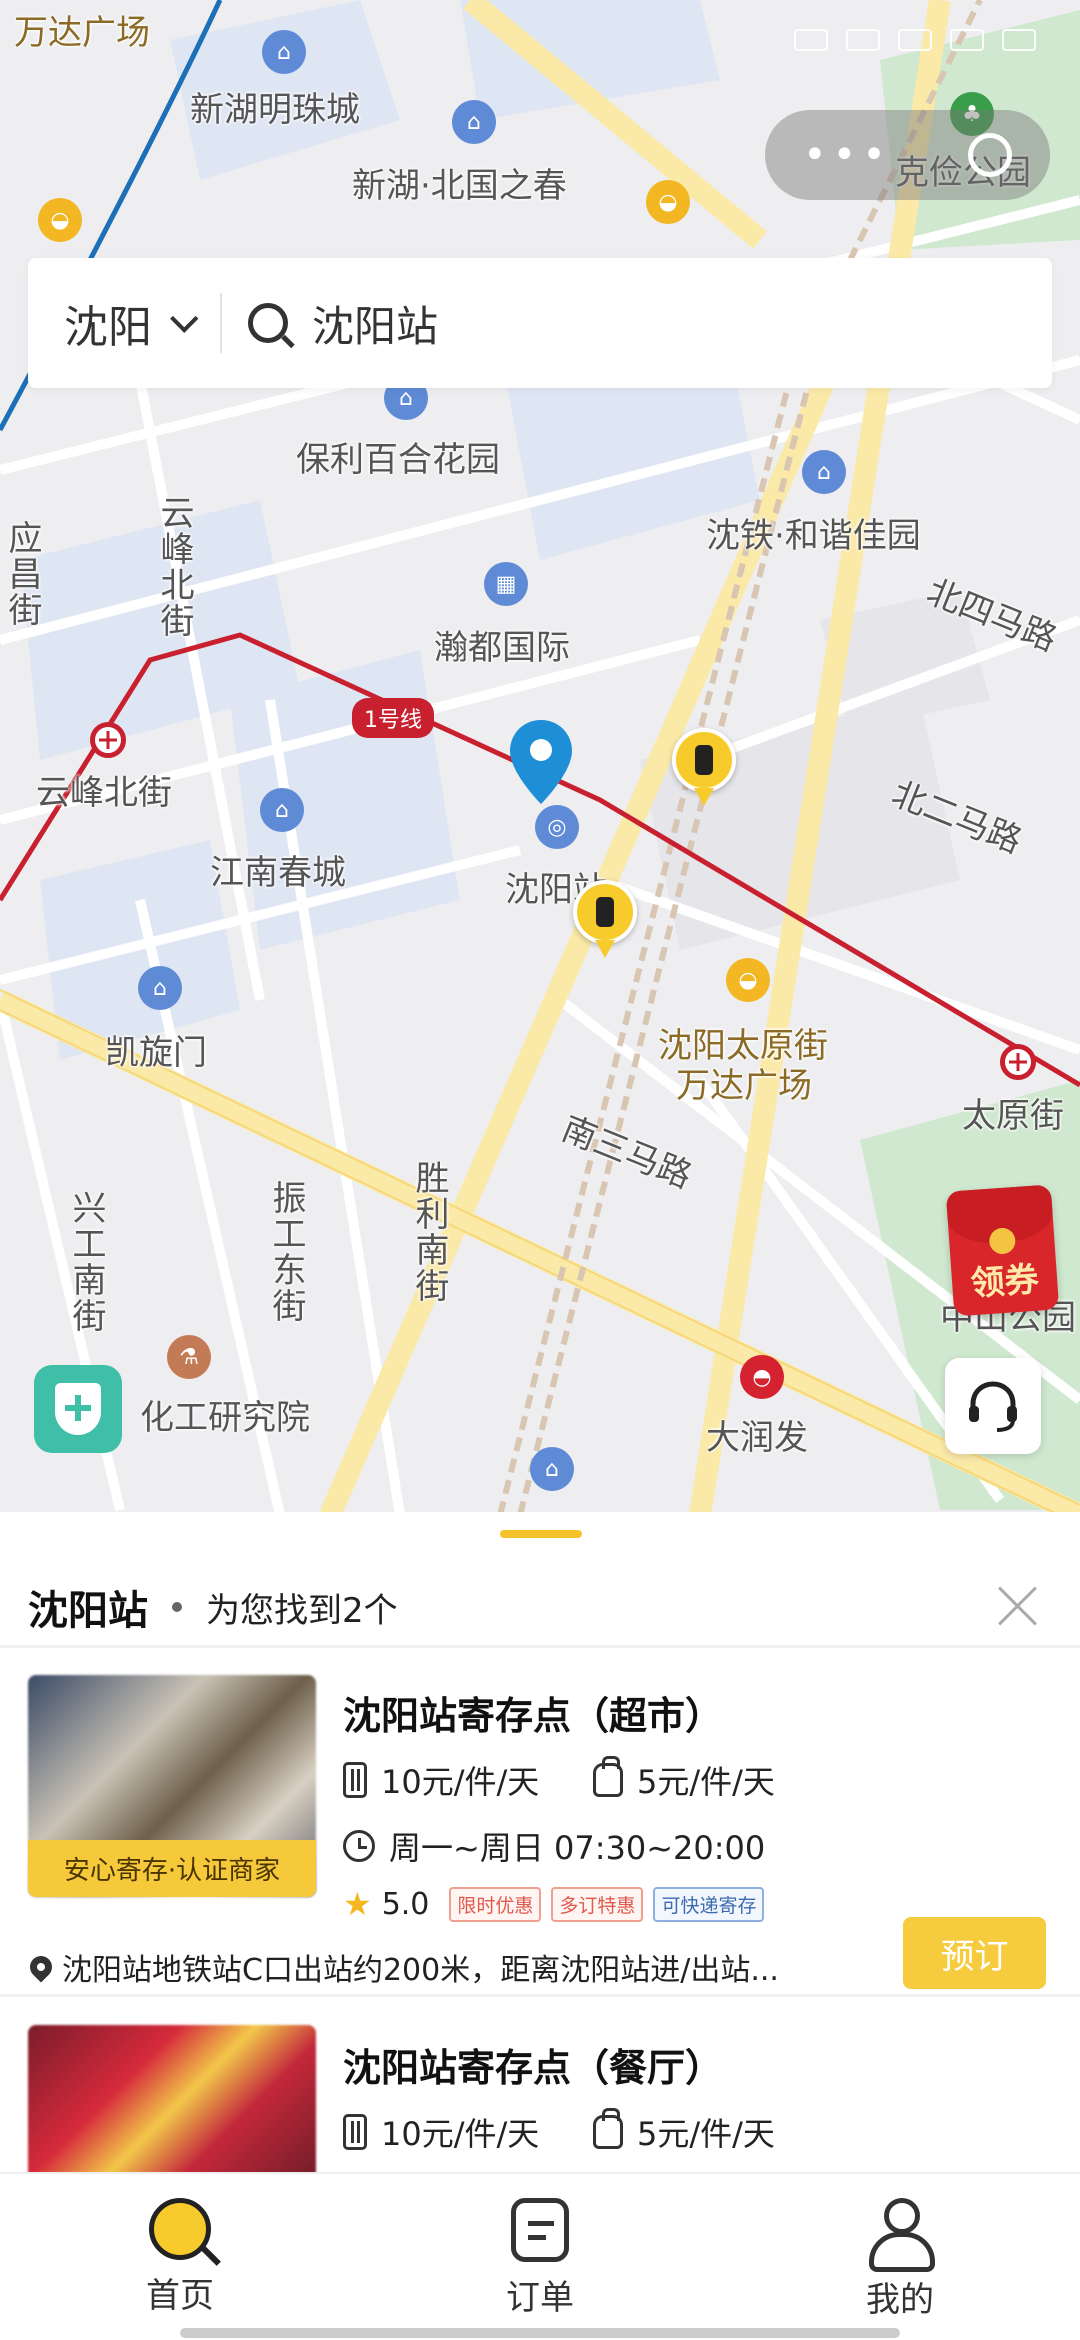 The height and width of the screenshot is (2340, 1080). I want to click on sheet-title: 沈阳站, so click(88, 1611).